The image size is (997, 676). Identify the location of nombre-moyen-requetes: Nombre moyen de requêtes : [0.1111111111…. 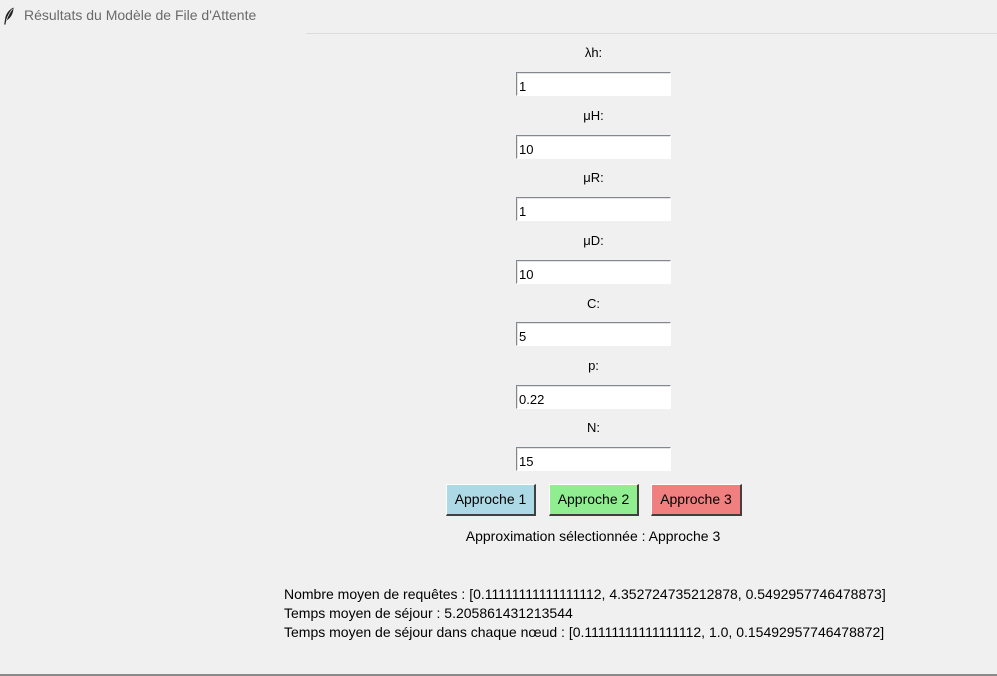
(585, 594).